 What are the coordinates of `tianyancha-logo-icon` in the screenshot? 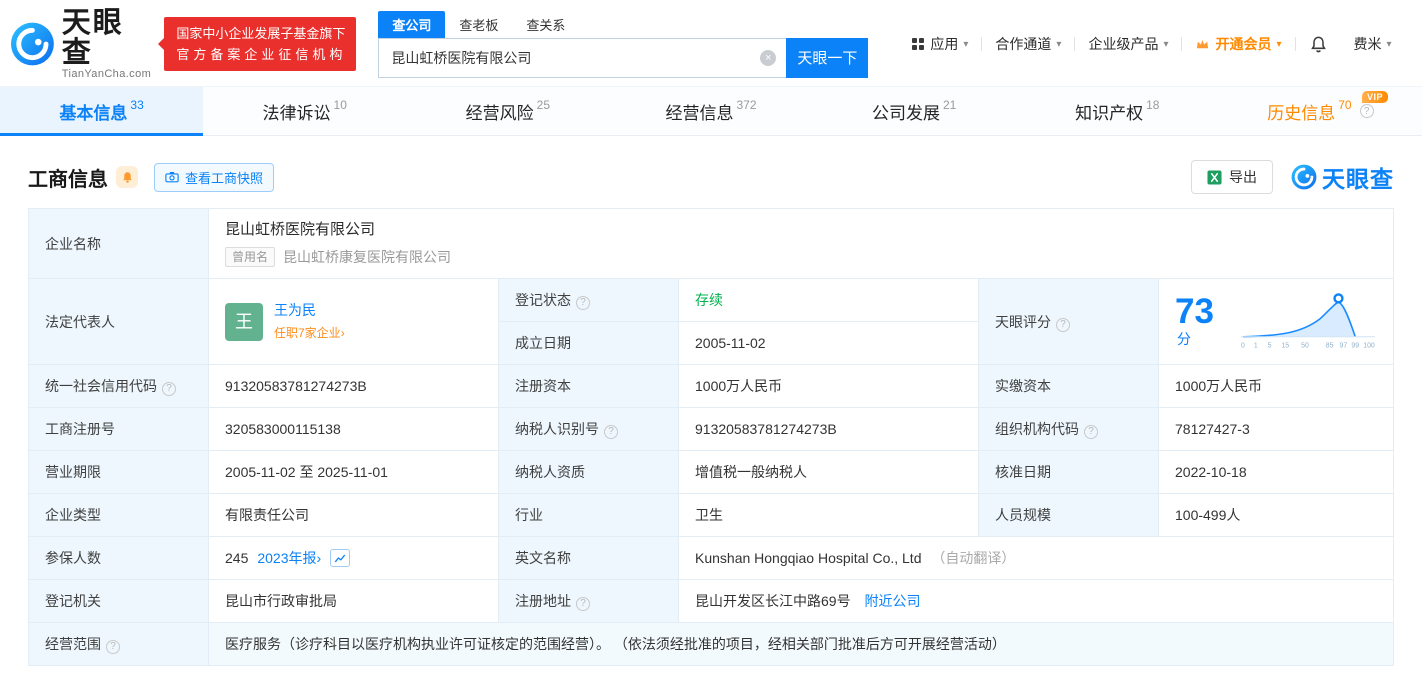 It's located at (1304, 177).